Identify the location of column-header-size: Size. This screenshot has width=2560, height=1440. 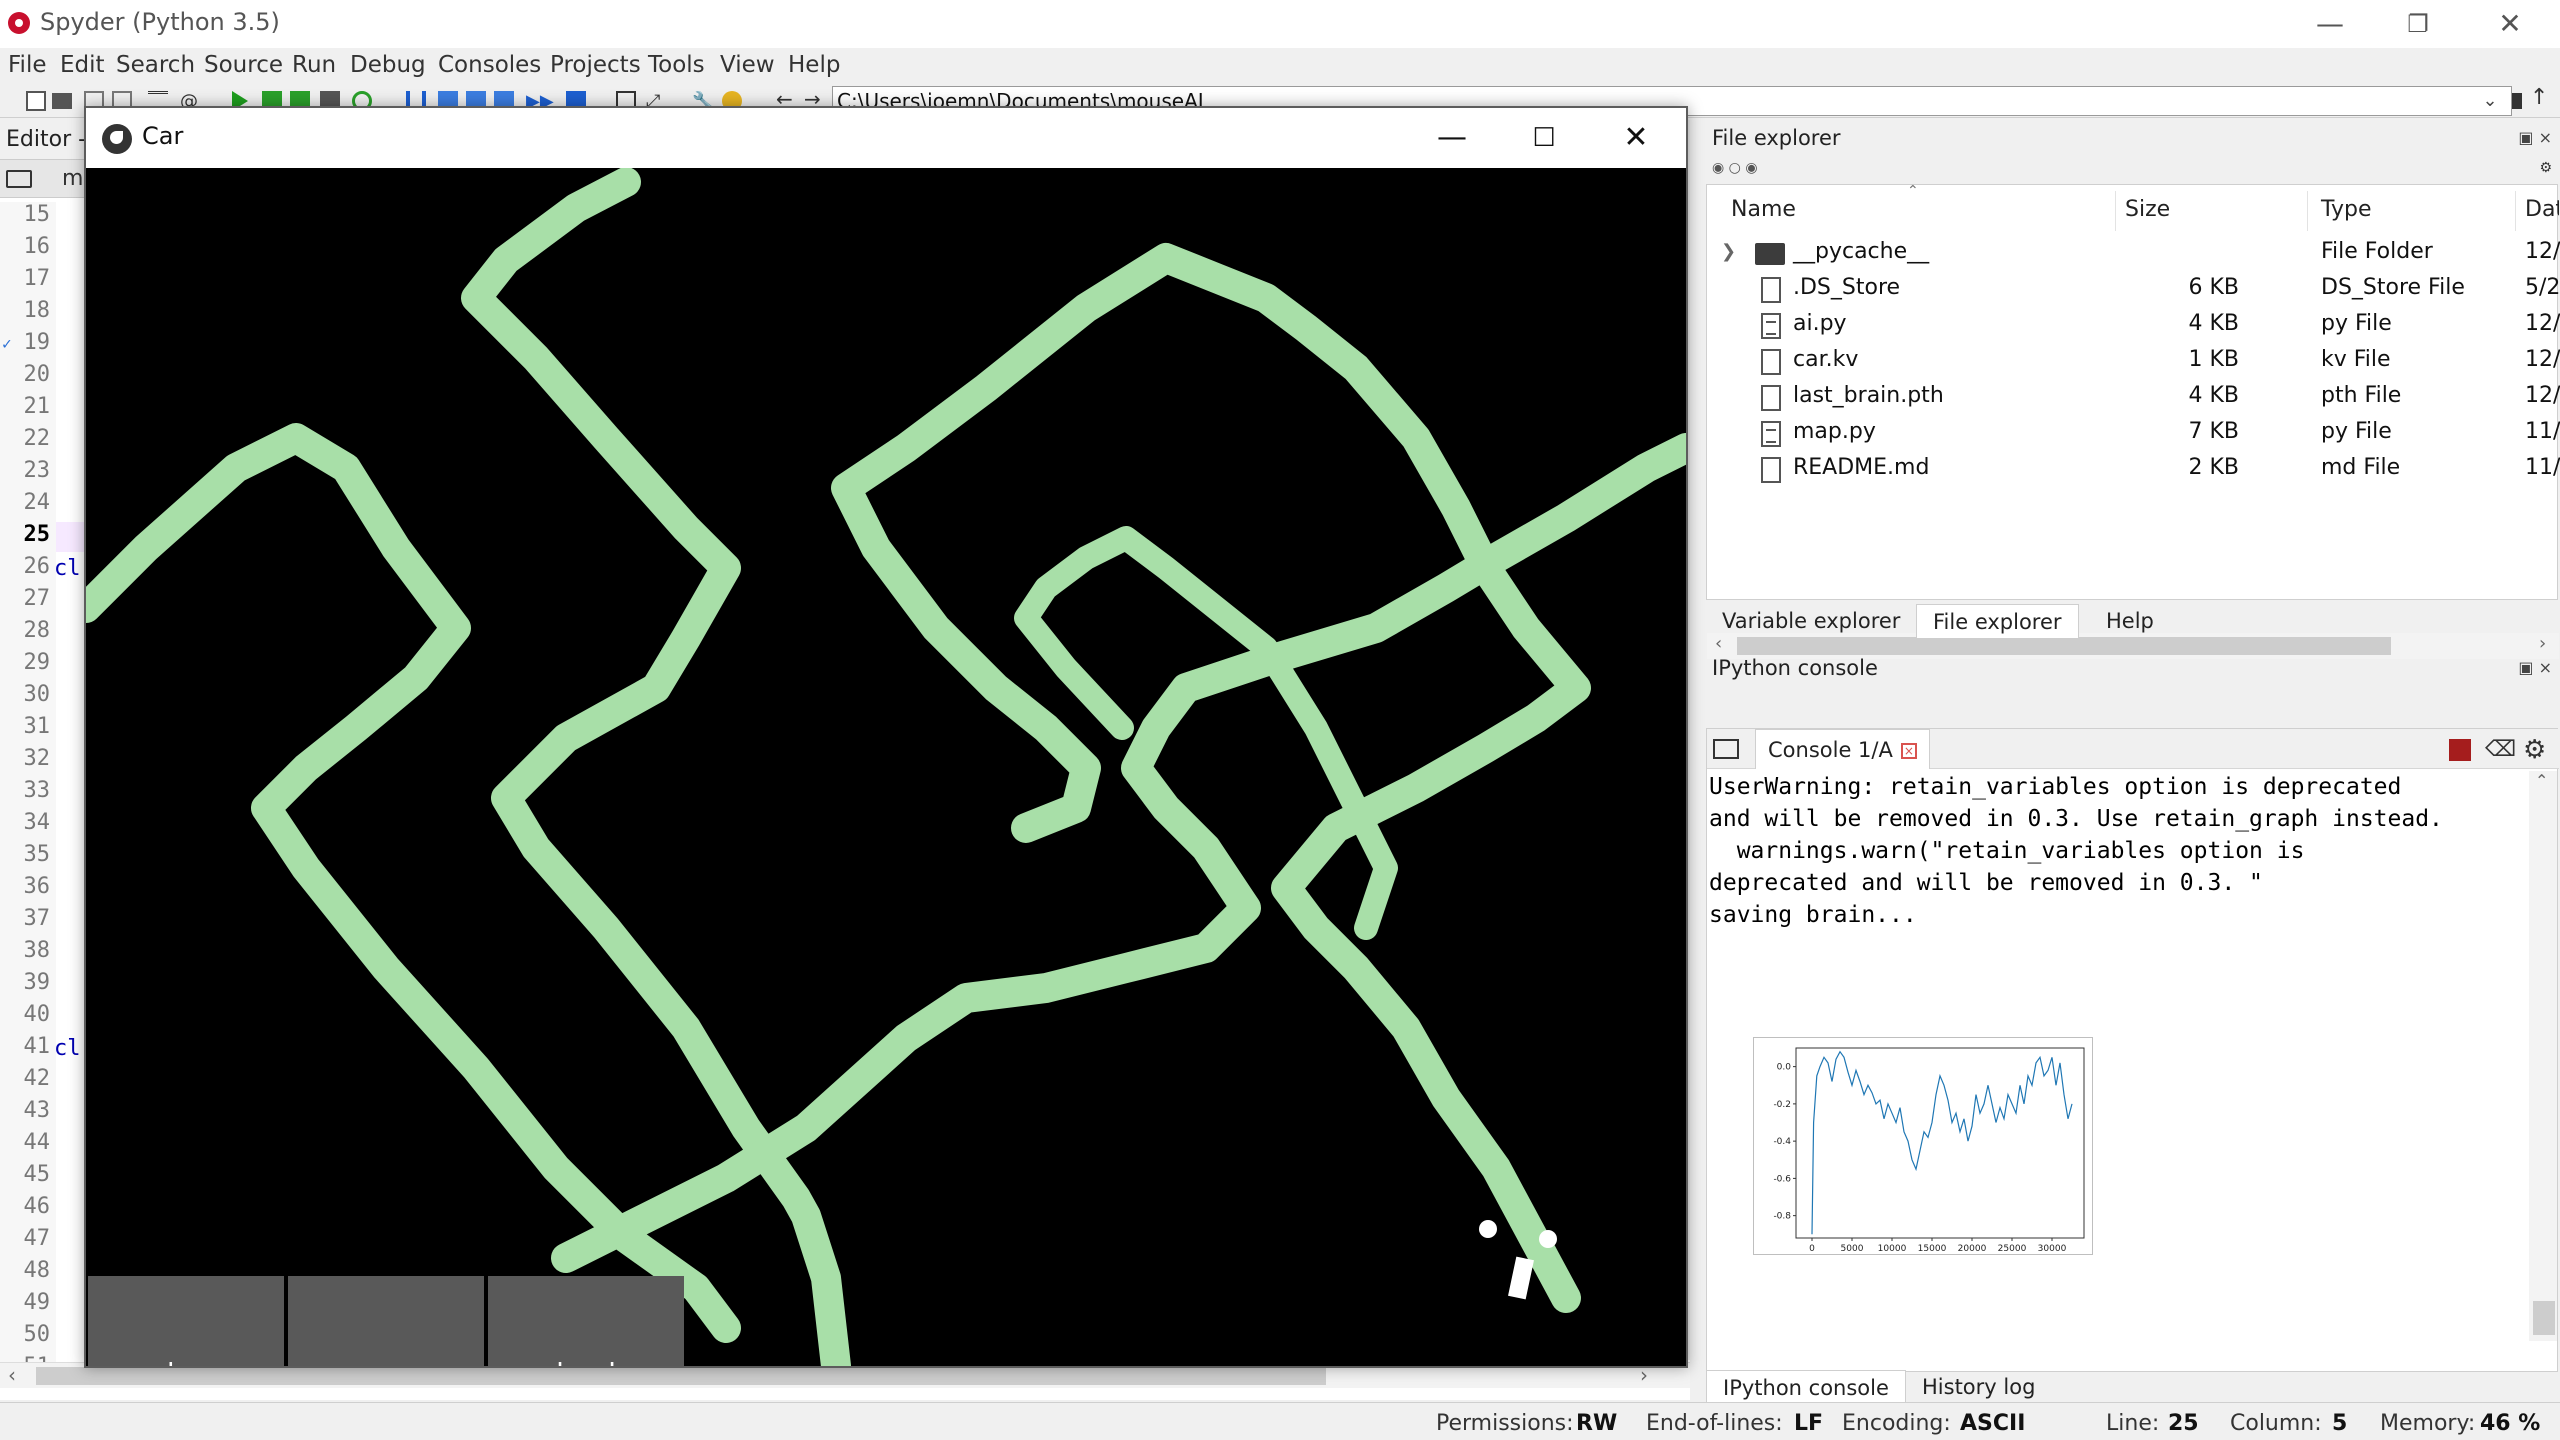
(2147, 209).